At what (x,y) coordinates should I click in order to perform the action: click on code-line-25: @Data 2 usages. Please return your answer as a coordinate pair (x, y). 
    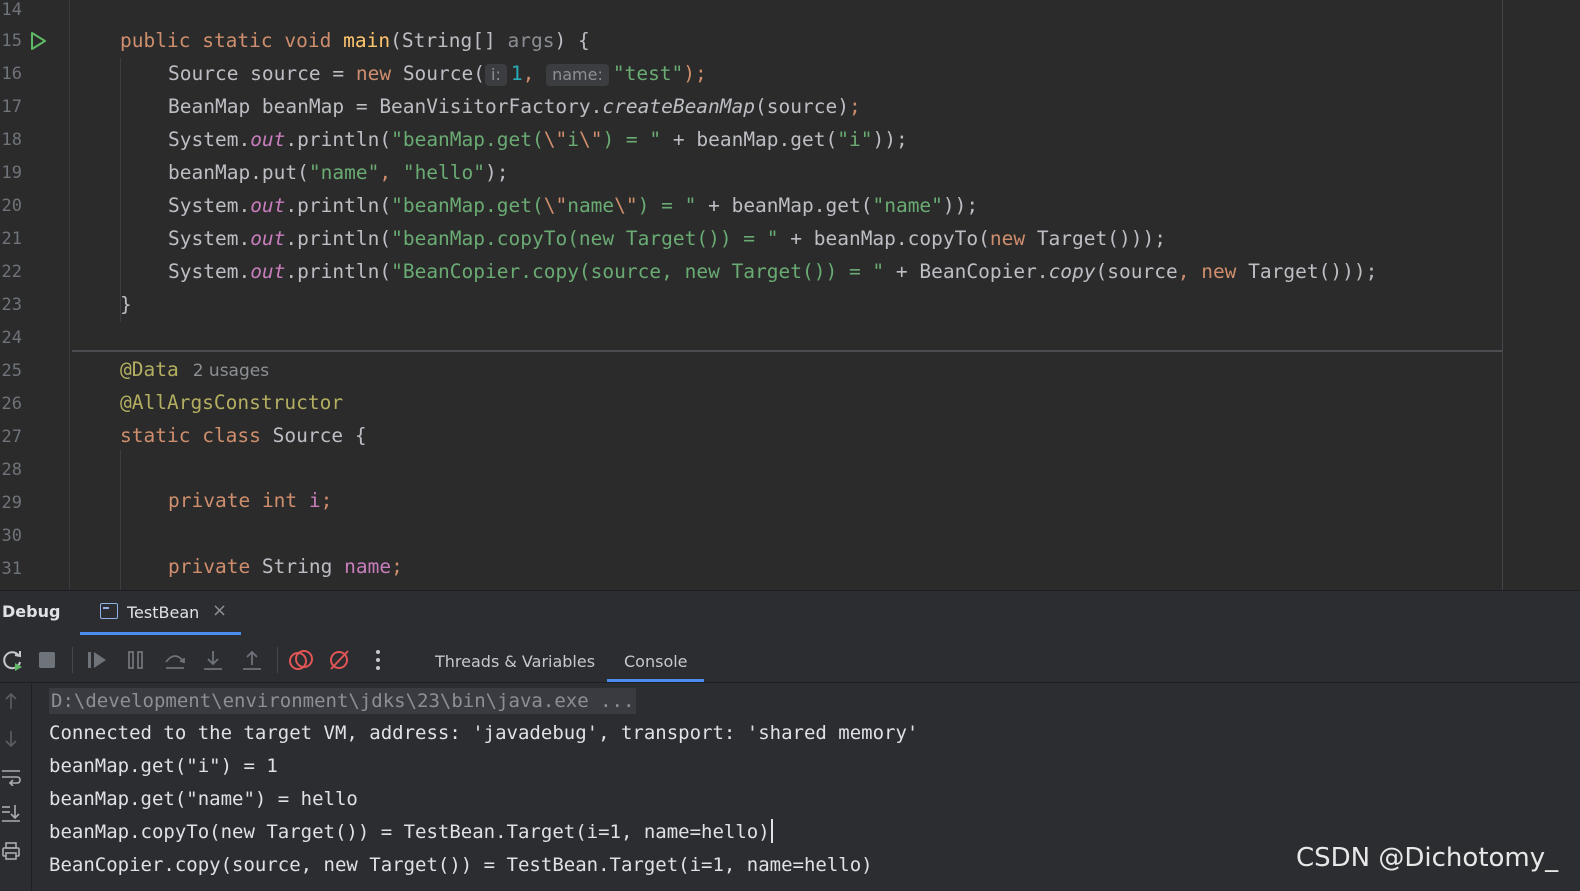
    Looking at the image, I should click on (195, 369).